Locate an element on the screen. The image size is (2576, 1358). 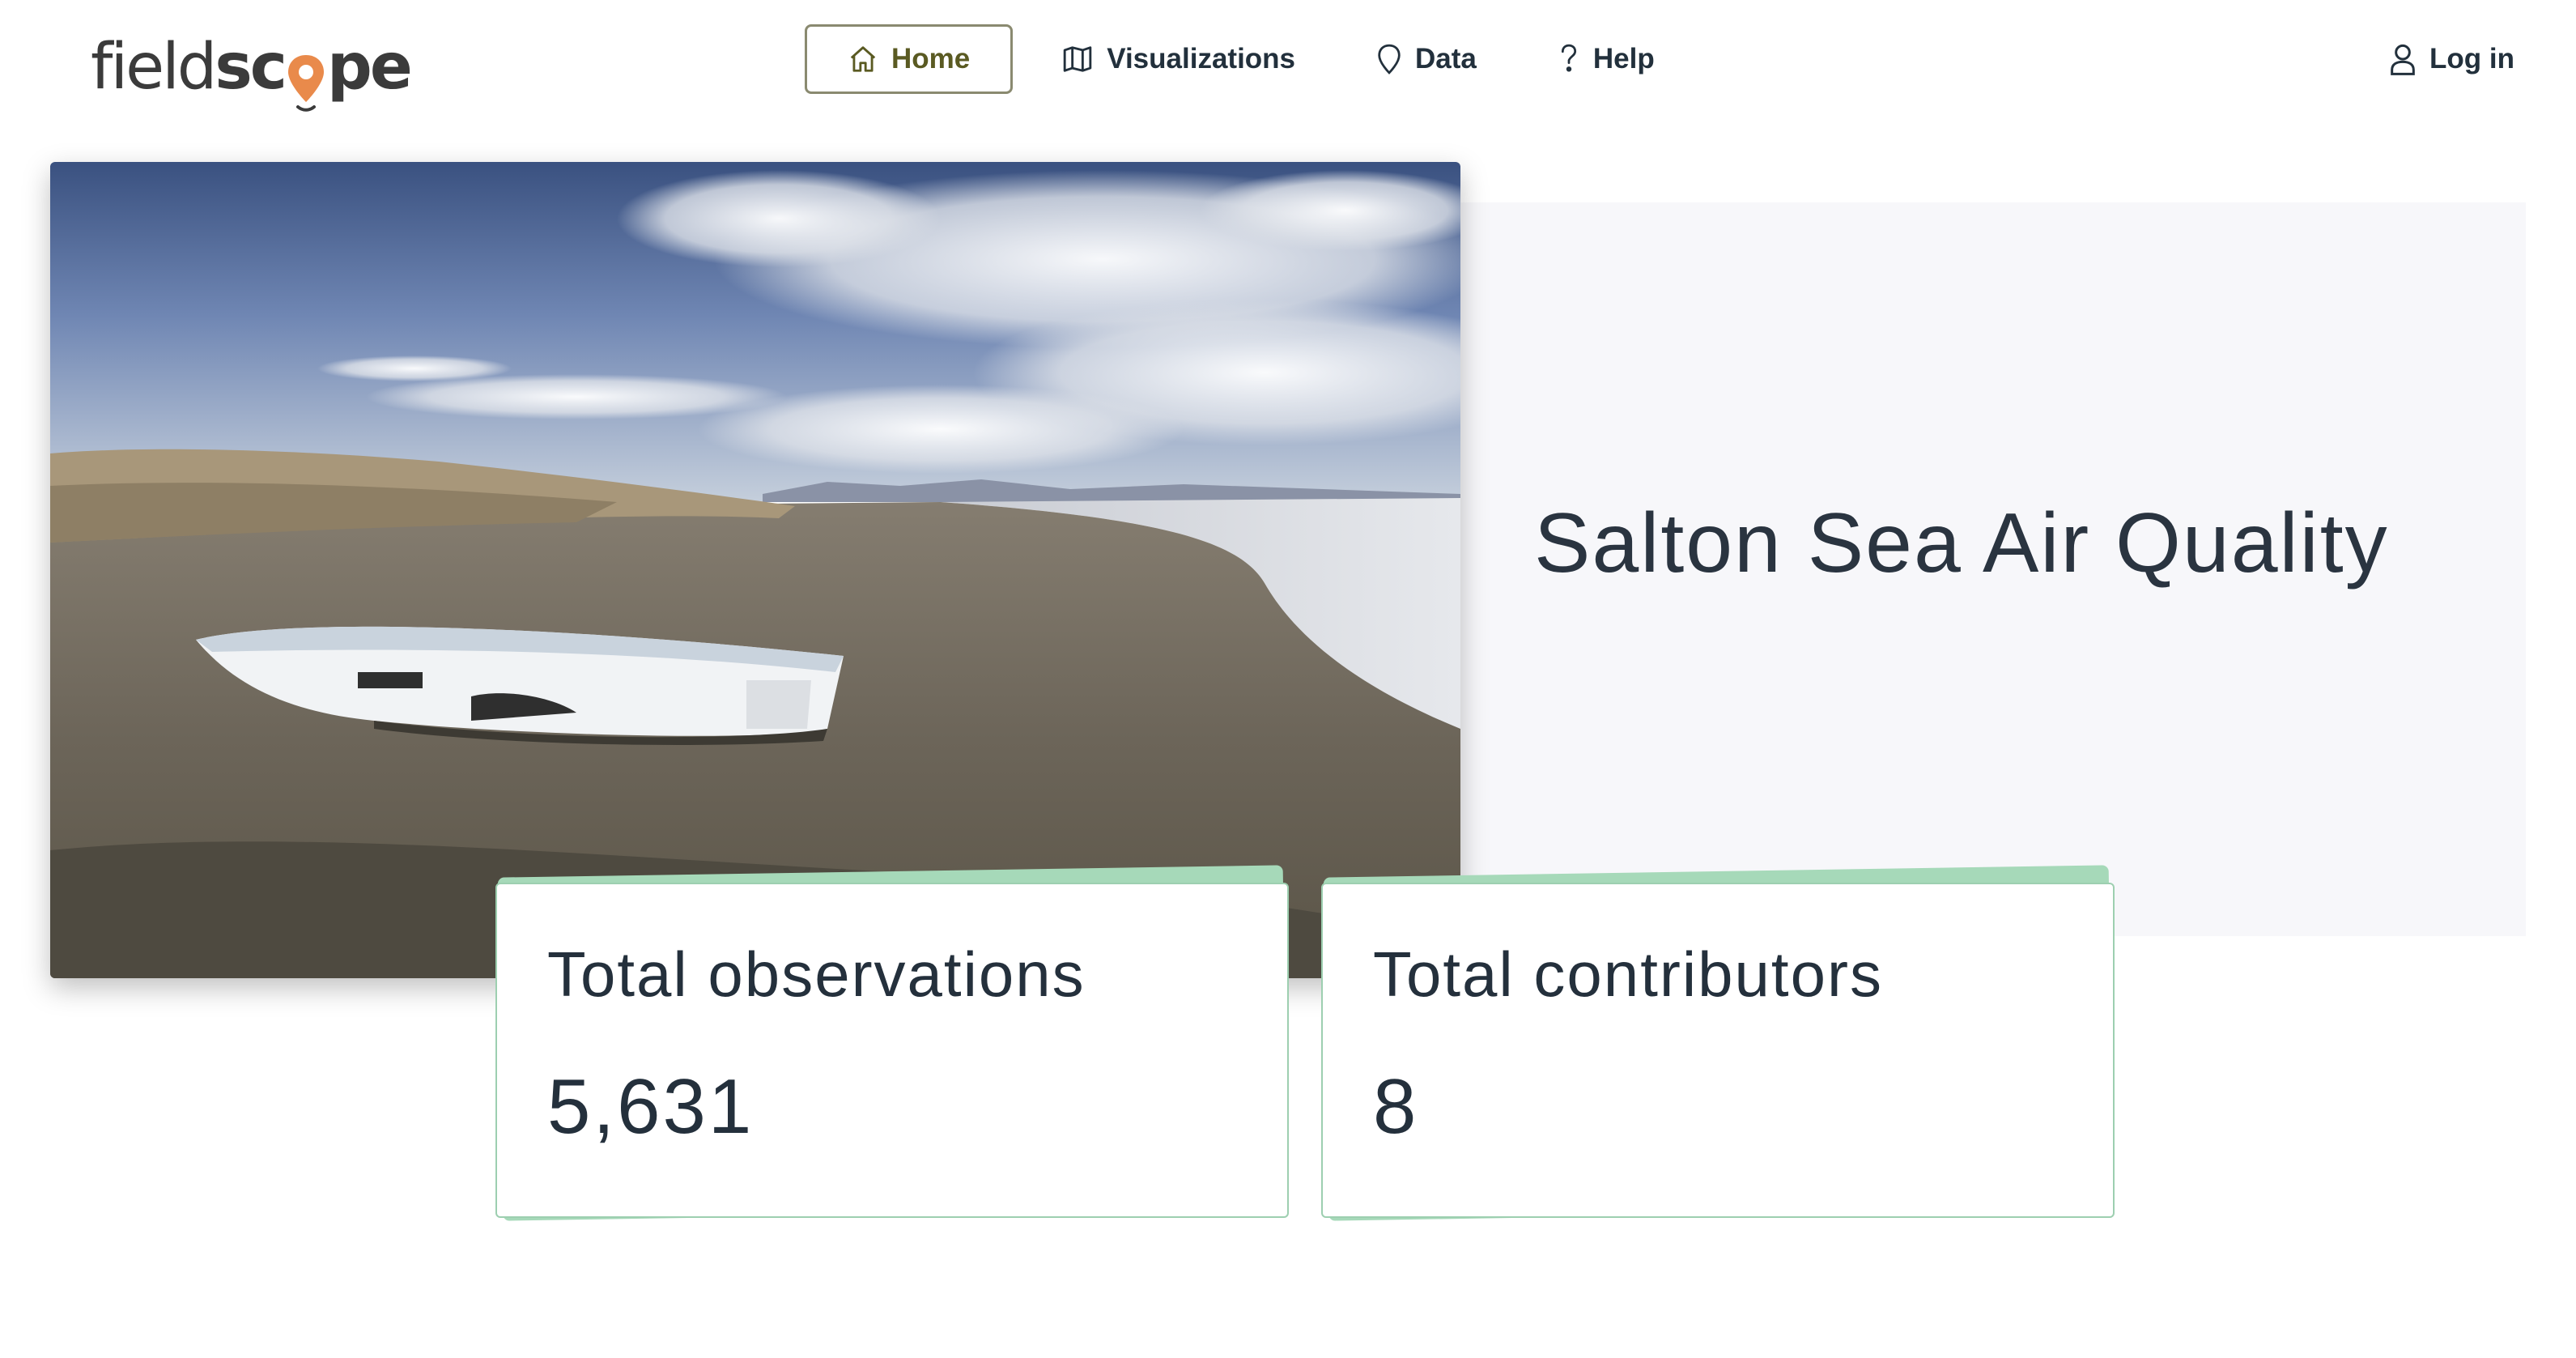
fieldscope-logo: field sc pe is located at coordinates (252, 65).